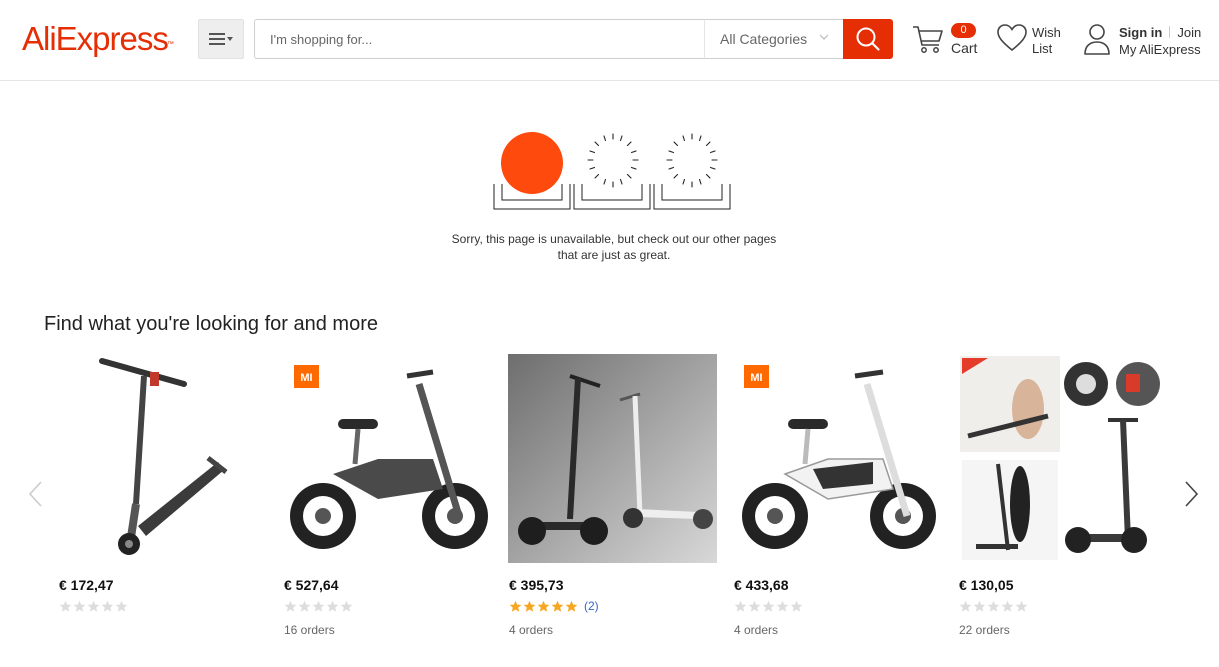  What do you see at coordinates (612, 171) in the screenshot?
I see `page-unavailable-illustration` at bounding box center [612, 171].